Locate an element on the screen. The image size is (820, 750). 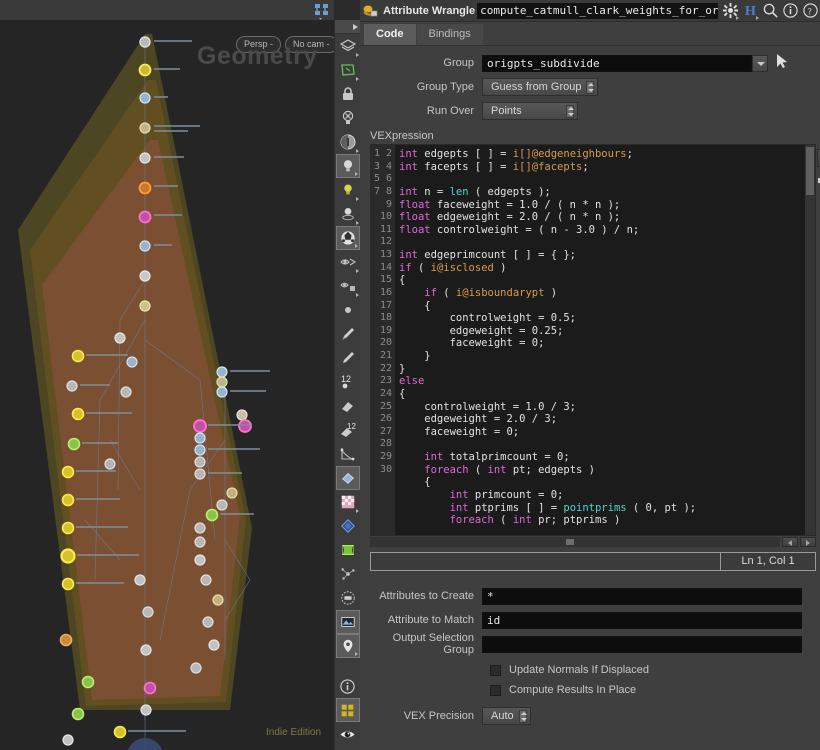
update-normals-checkbox is located at coordinates (495, 670).